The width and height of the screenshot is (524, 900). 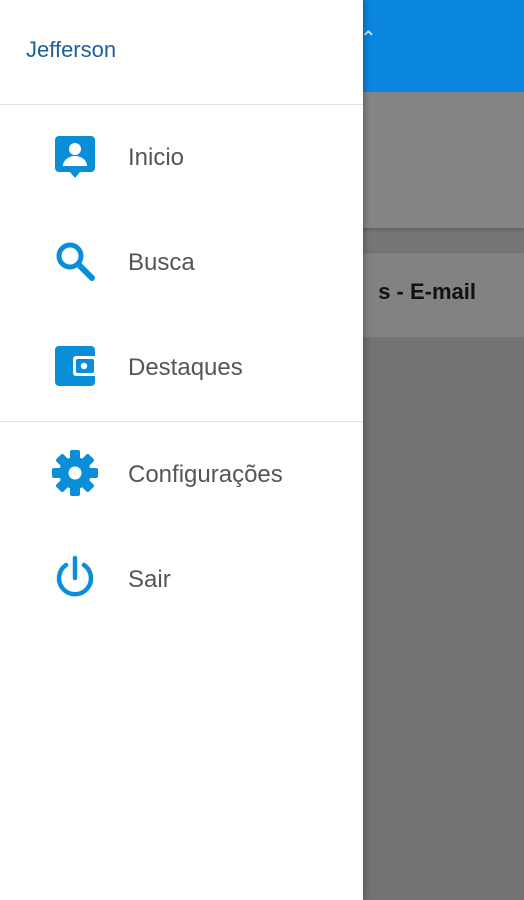 I want to click on menu-item-sair: Sair, so click(x=181, y=579).